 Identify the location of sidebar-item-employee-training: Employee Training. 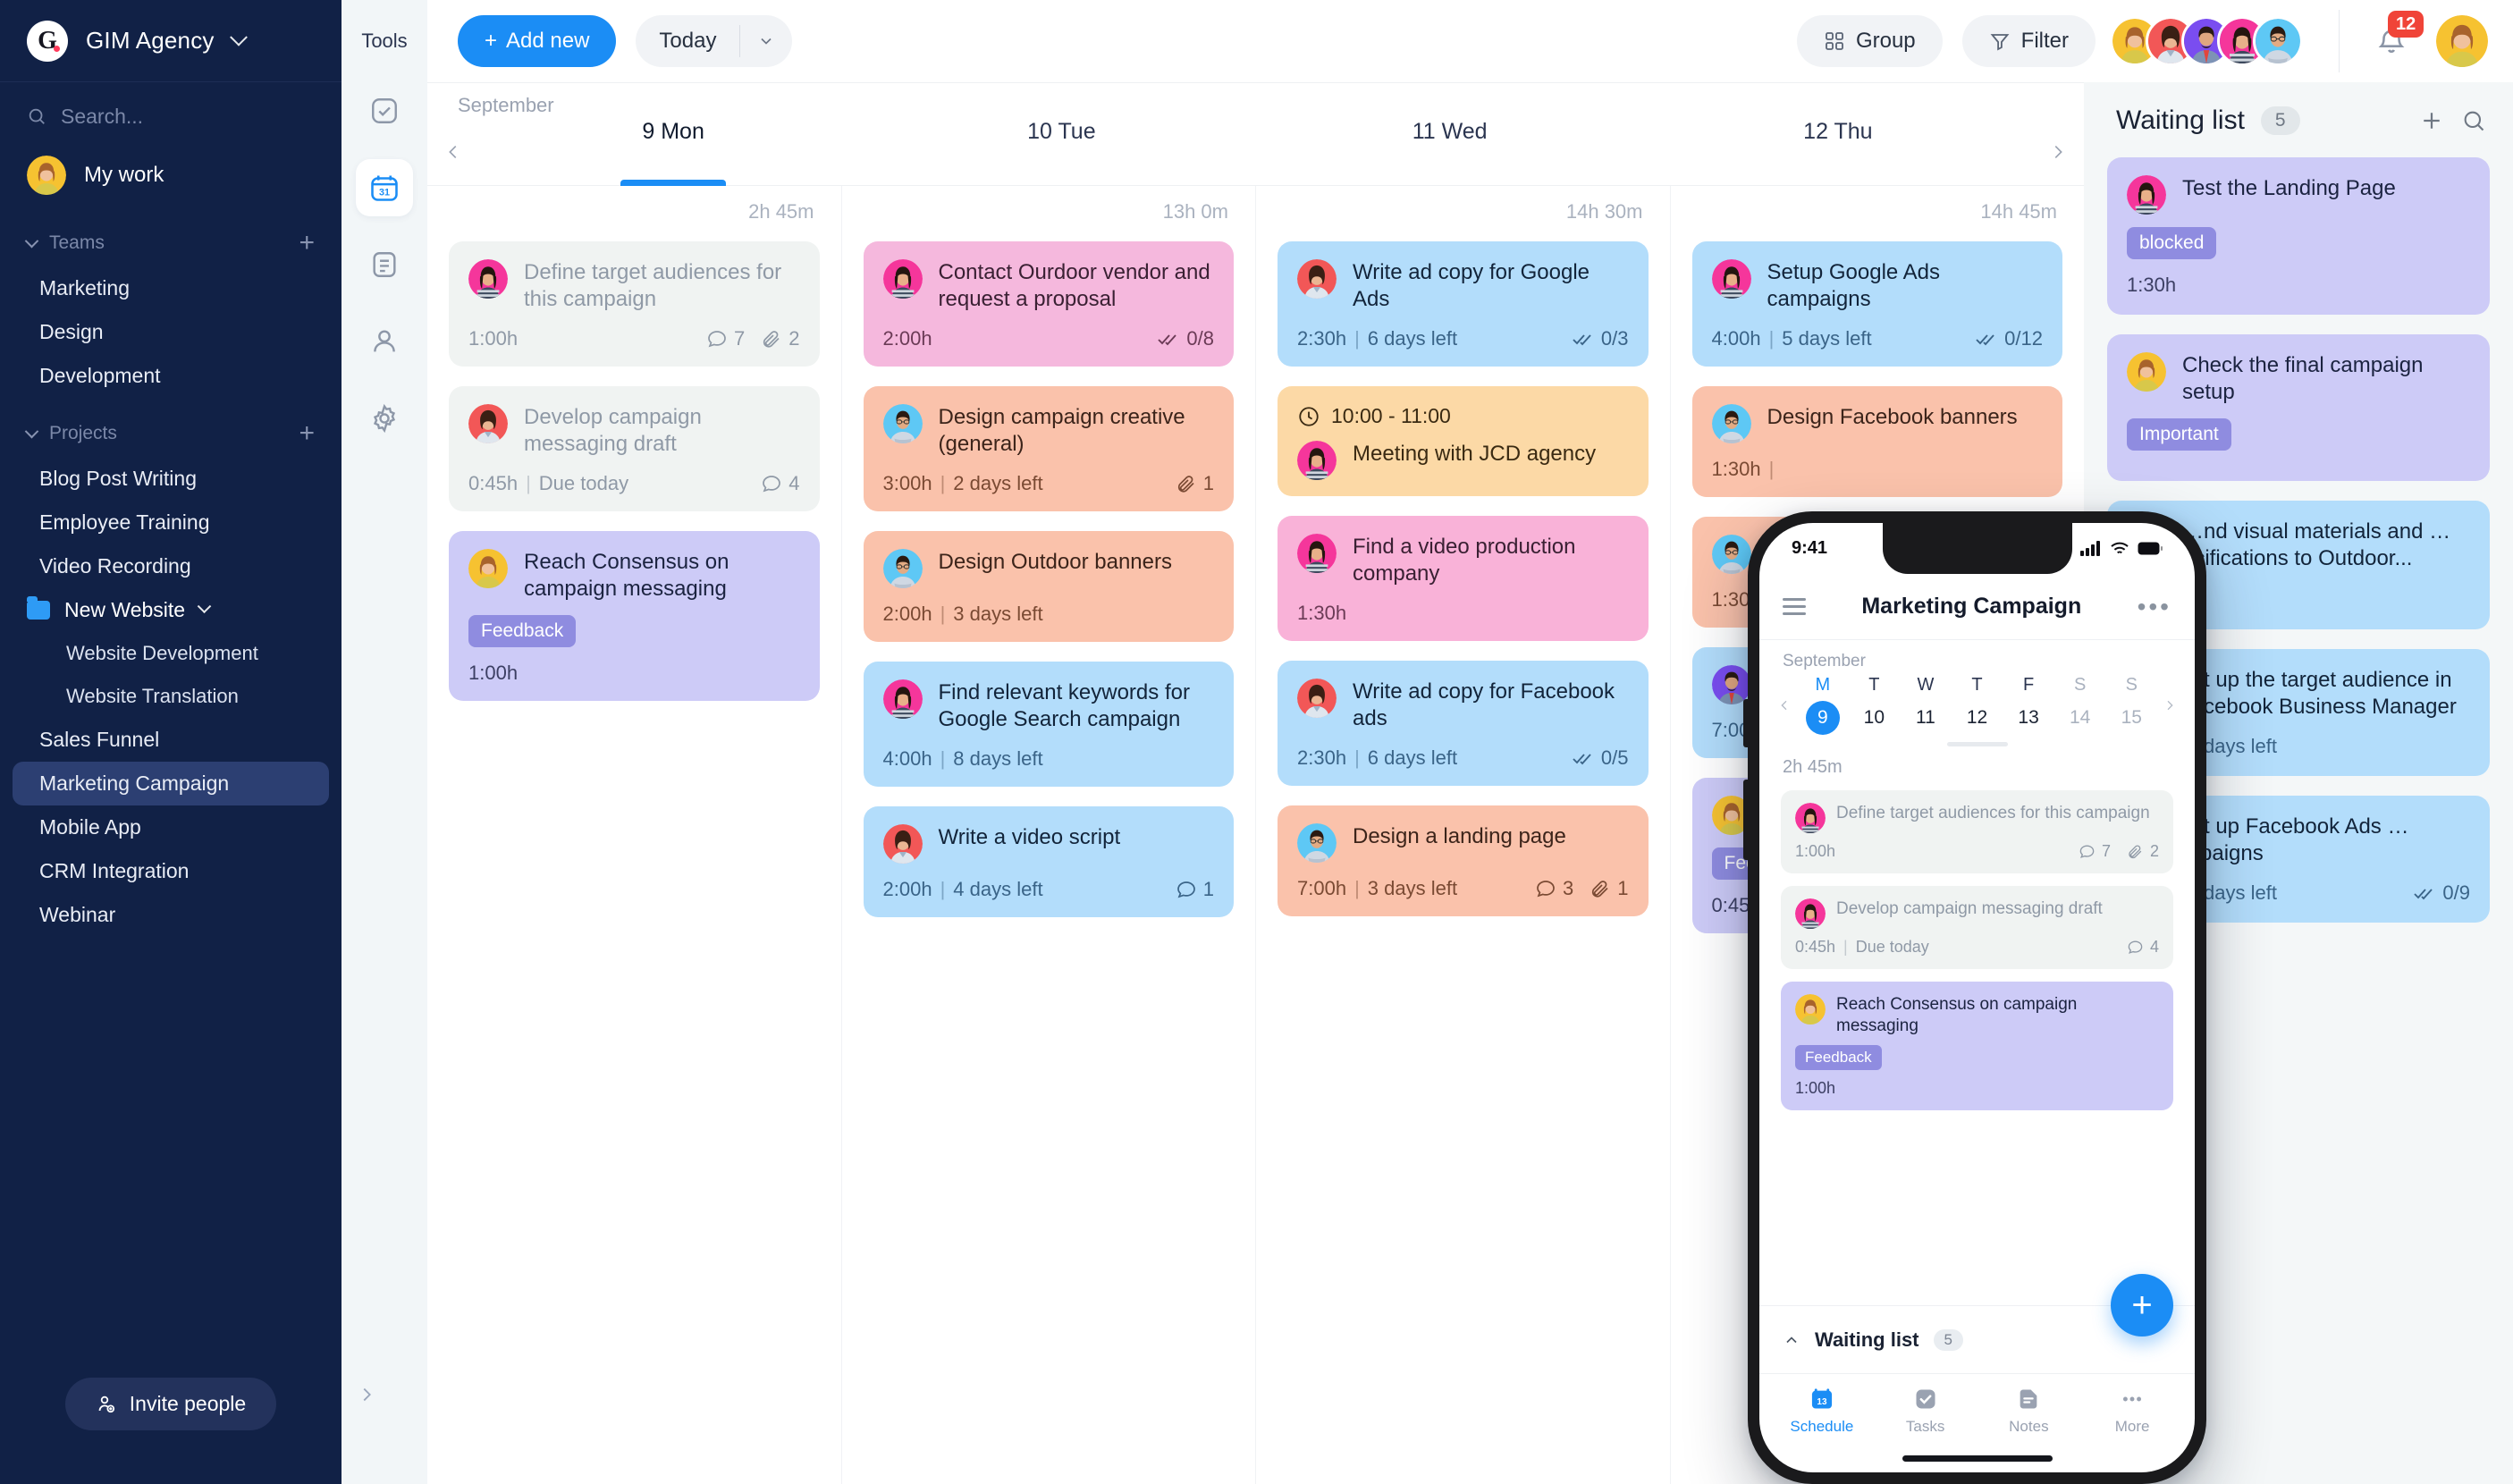
(171, 522).